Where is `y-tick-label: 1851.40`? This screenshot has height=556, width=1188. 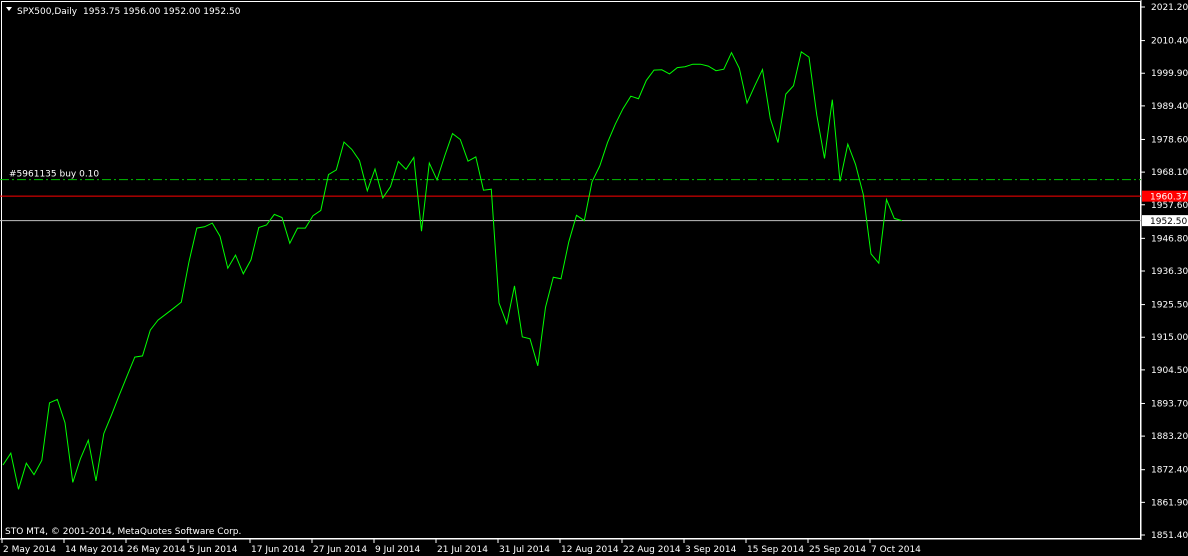
y-tick-label: 1851.40 is located at coordinates (1169, 536).